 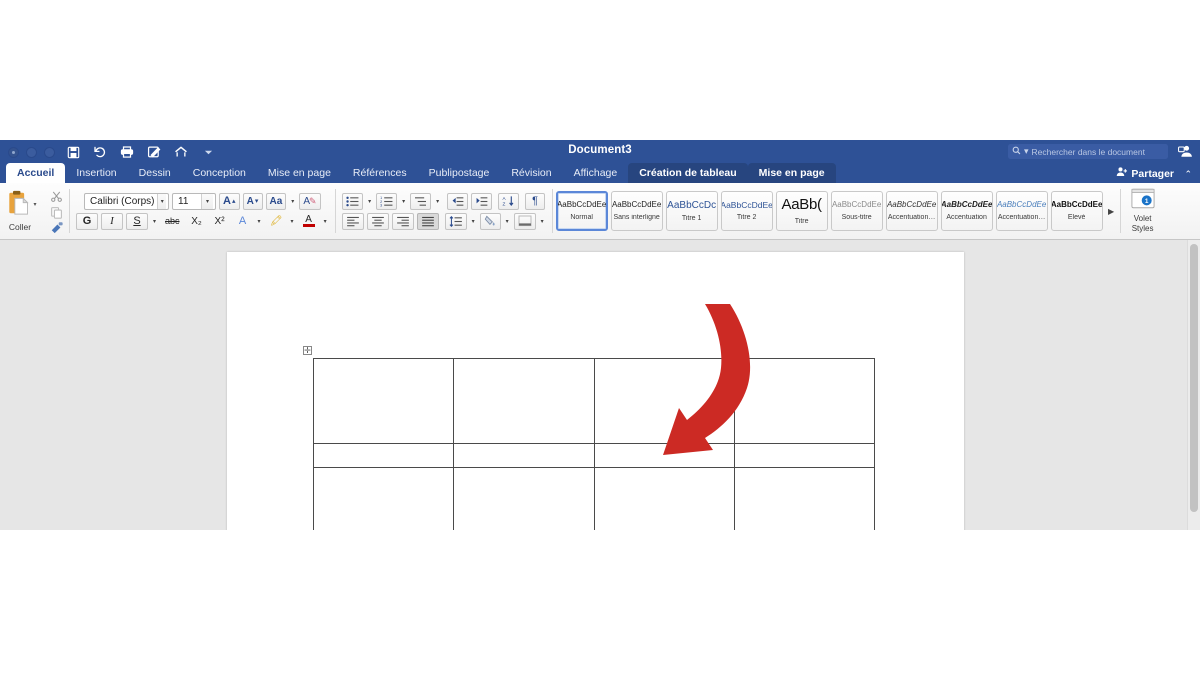 I want to click on line-spacing-icon, so click(x=455, y=221).